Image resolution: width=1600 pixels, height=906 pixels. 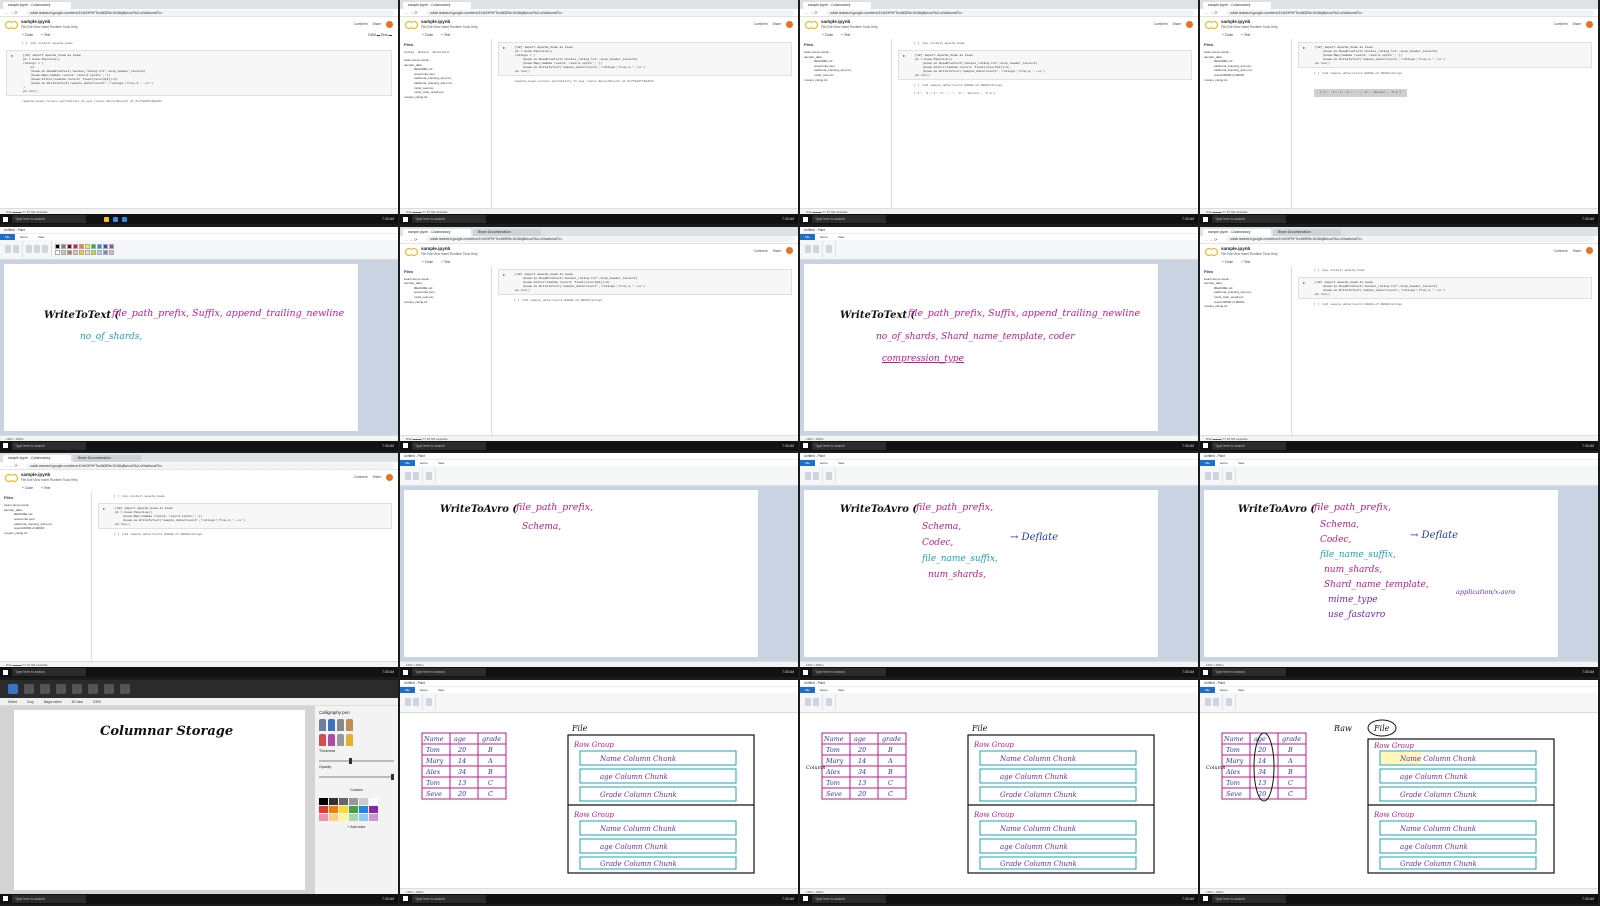 I want to click on tab-file: File, so click(x=807, y=689).